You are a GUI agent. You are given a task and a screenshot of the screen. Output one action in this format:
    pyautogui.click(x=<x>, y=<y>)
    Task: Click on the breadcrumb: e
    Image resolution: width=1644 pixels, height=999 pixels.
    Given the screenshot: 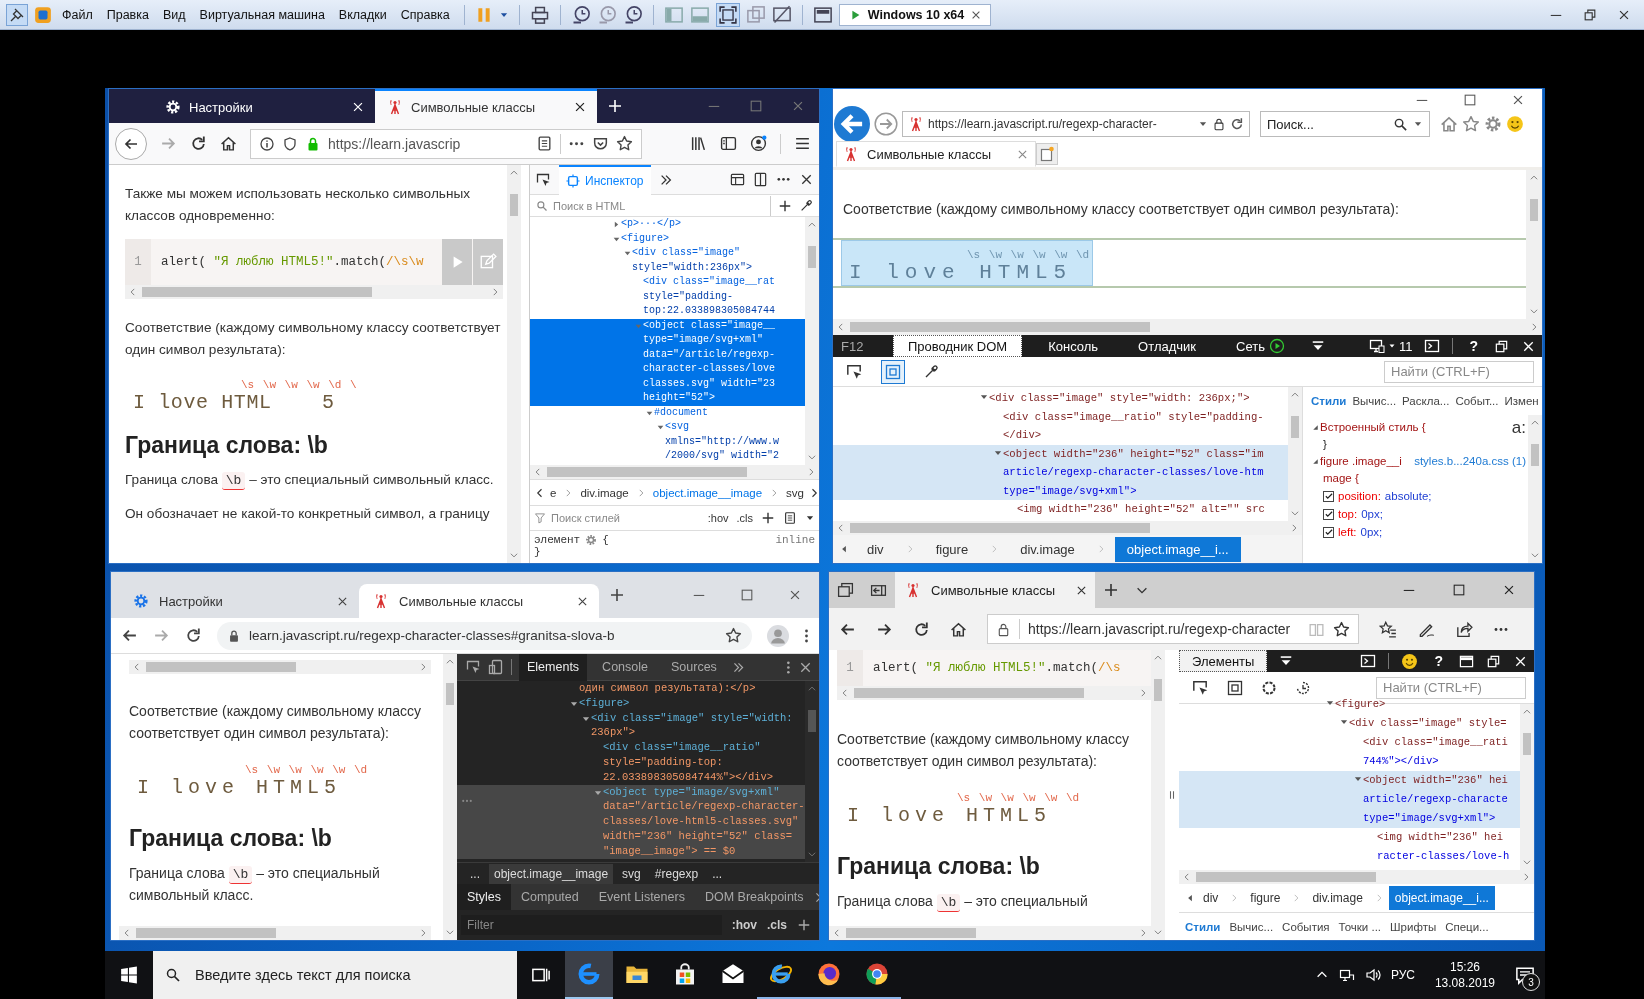 What is the action you would take?
    pyautogui.click(x=553, y=492)
    